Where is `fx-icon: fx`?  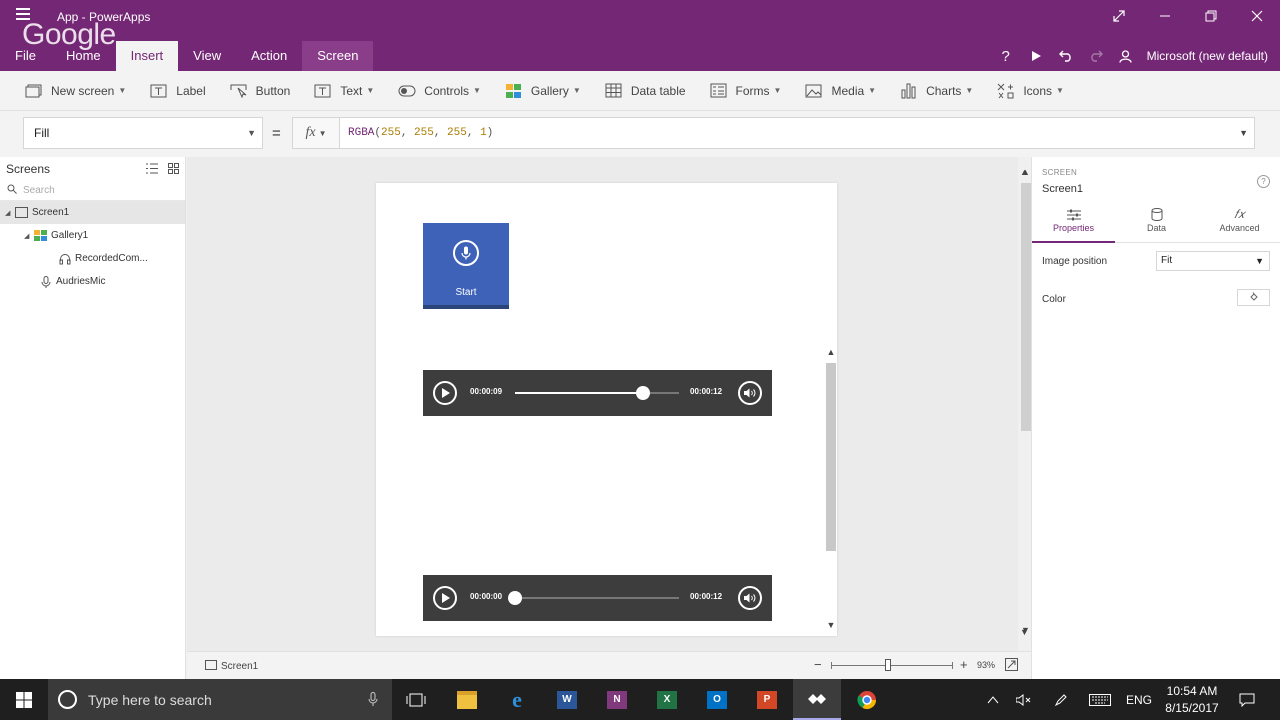
fx-icon: fx is located at coordinates (310, 132).